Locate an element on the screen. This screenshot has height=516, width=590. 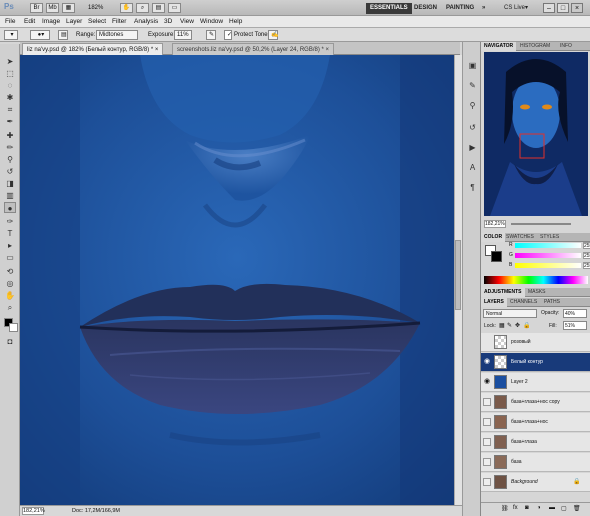
menu-edit: Edit is located at coordinates (29, 22).